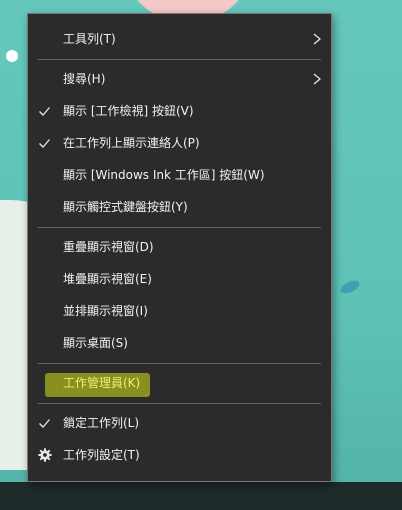 This screenshot has height=510, width=402. Describe the element at coordinates (179, 39) in the screenshot. I see `menu-item-toolbars: 工具列(T)` at that location.